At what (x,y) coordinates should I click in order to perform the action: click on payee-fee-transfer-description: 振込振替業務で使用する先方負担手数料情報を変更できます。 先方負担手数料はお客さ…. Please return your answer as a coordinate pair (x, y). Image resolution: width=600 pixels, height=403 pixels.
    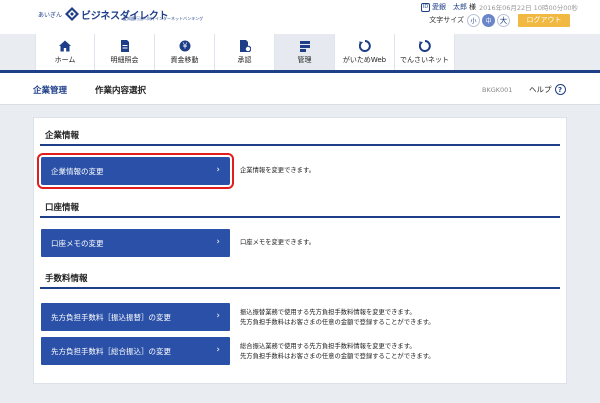
    Looking at the image, I should click on (337, 317).